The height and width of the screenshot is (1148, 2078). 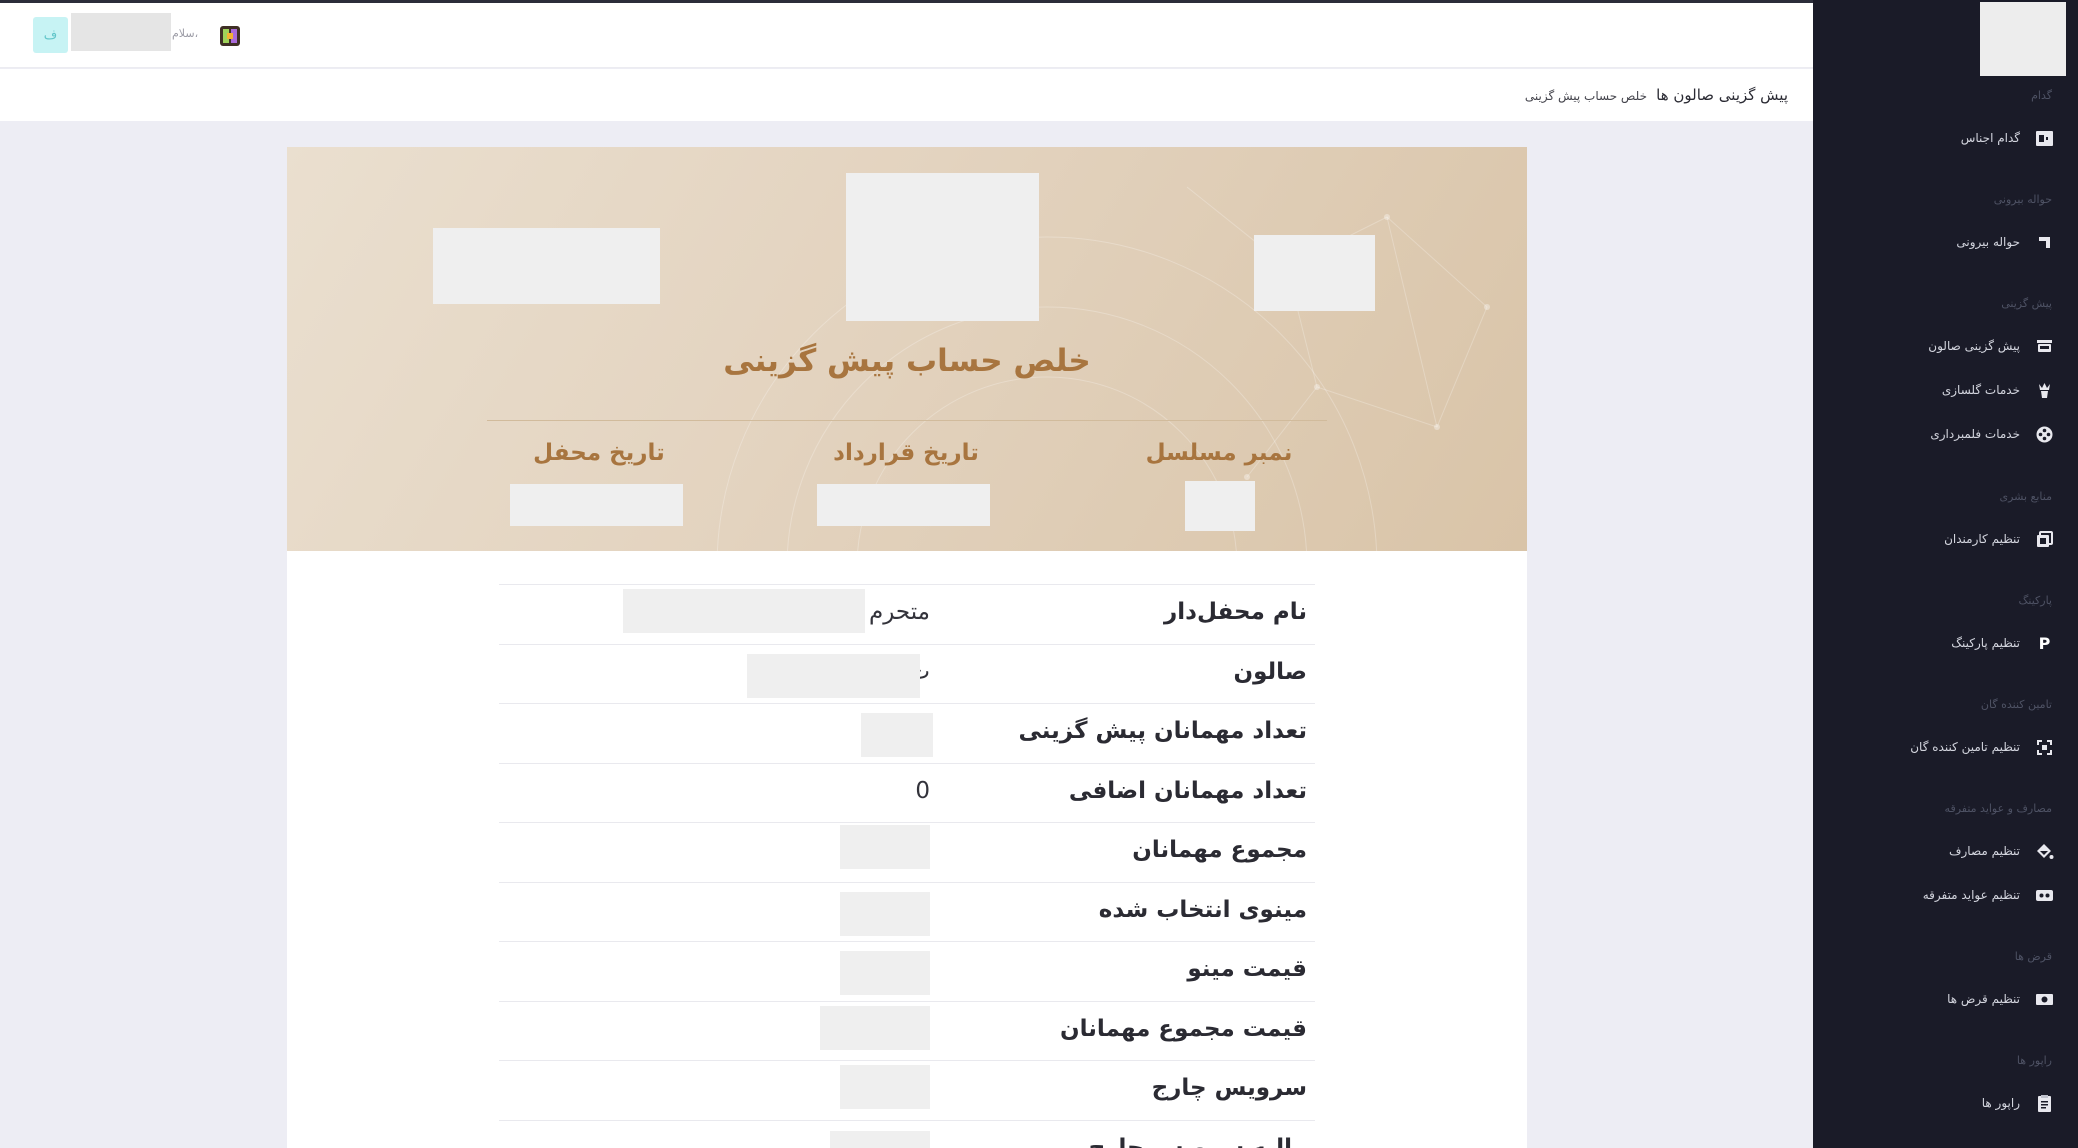 What do you see at coordinates (2044, 643) in the screenshot?
I see `parking-icon: P` at bounding box center [2044, 643].